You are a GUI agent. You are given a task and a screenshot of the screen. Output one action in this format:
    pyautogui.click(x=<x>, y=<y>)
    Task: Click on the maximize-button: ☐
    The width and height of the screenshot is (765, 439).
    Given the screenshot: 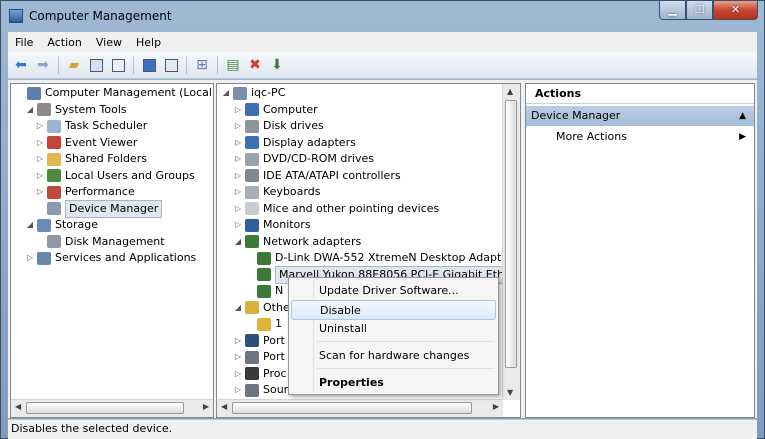 What is the action you would take?
    pyautogui.click(x=699, y=10)
    